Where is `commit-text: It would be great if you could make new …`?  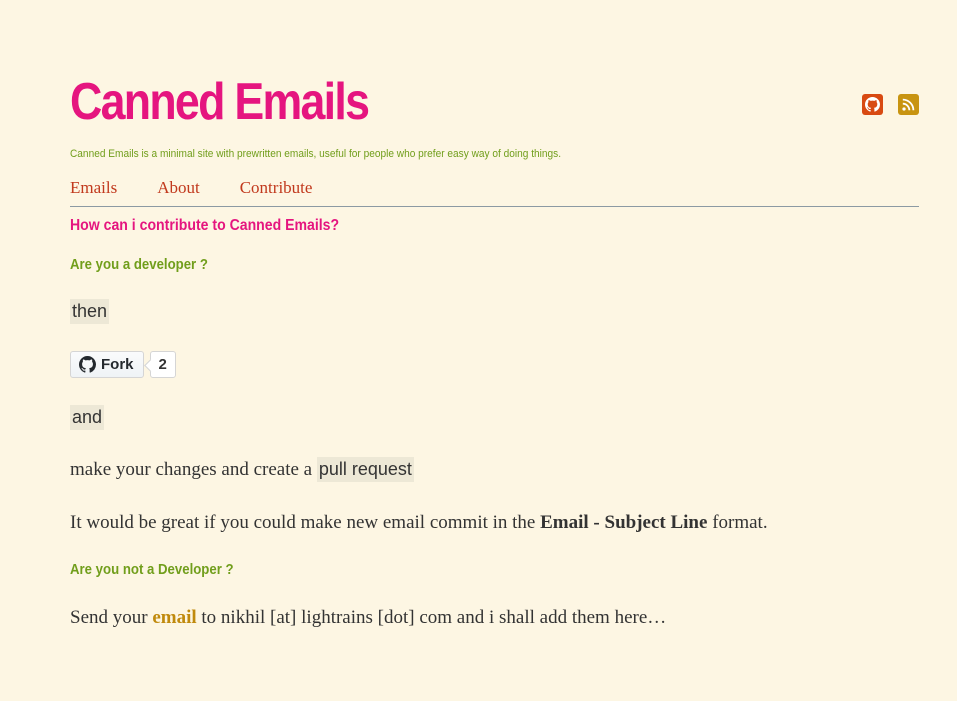 commit-text: It would be great if you could make new … is located at coordinates (303, 522).